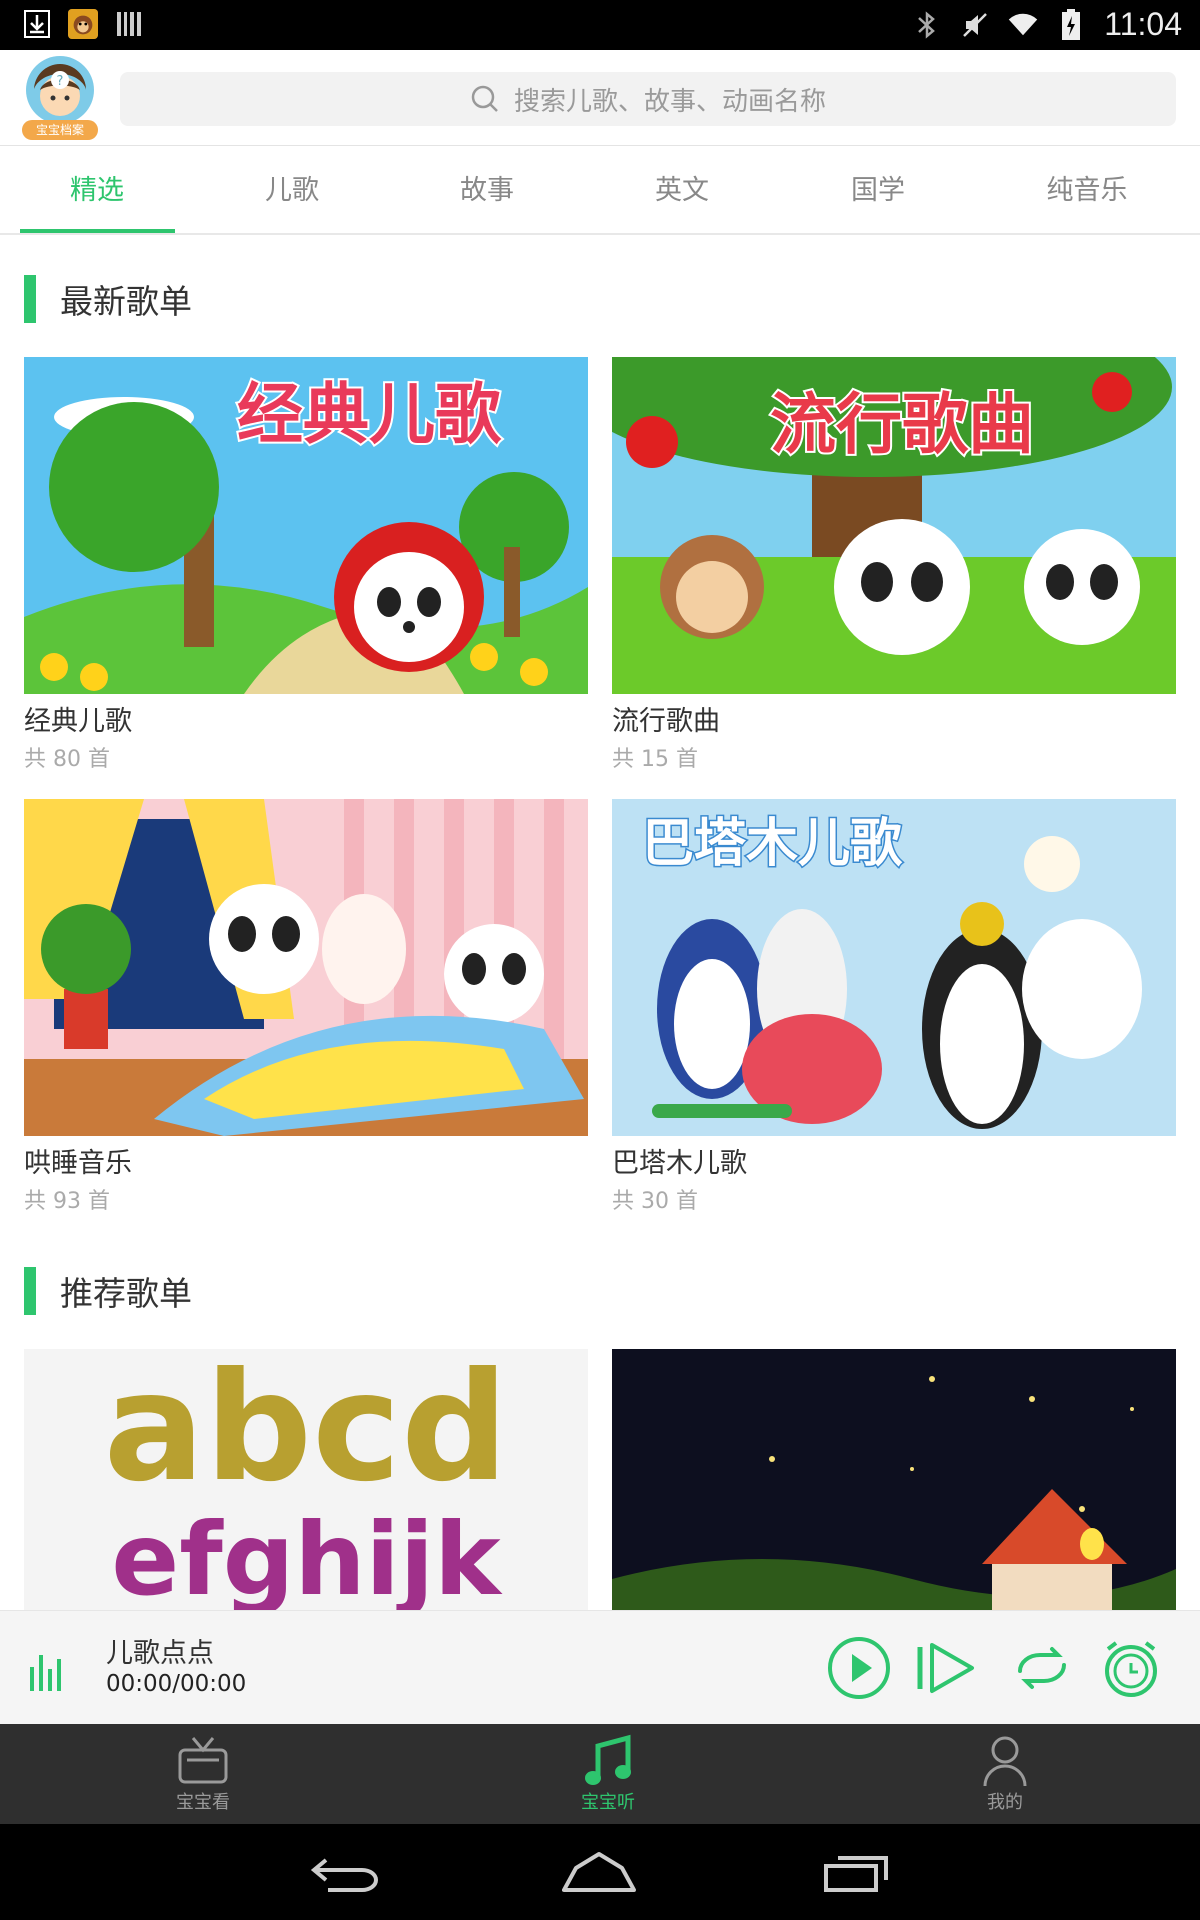  I want to click on nav-listen: 宝宝听, so click(608, 1774).